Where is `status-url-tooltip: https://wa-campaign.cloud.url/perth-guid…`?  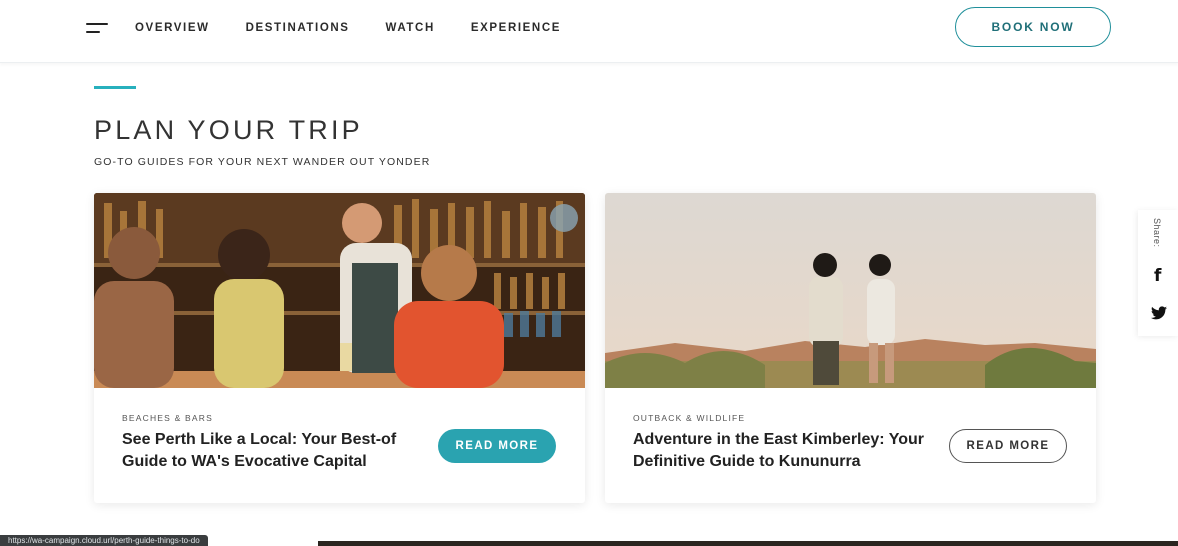
status-url-tooltip: https://wa-campaign.cloud.url/perth-guid… is located at coordinates (104, 540).